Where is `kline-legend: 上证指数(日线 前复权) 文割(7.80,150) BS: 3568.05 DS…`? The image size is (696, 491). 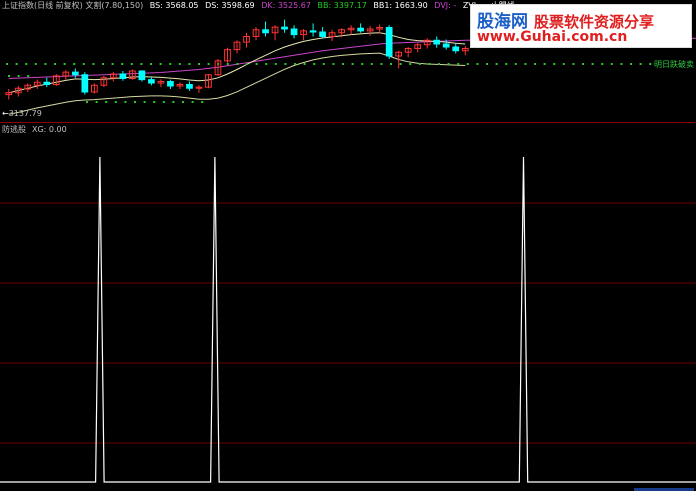
kline-legend: 上证指数(日线 前复权) 文割(7.80,150) BS: 3568.05 DS… is located at coordinates (264, 6).